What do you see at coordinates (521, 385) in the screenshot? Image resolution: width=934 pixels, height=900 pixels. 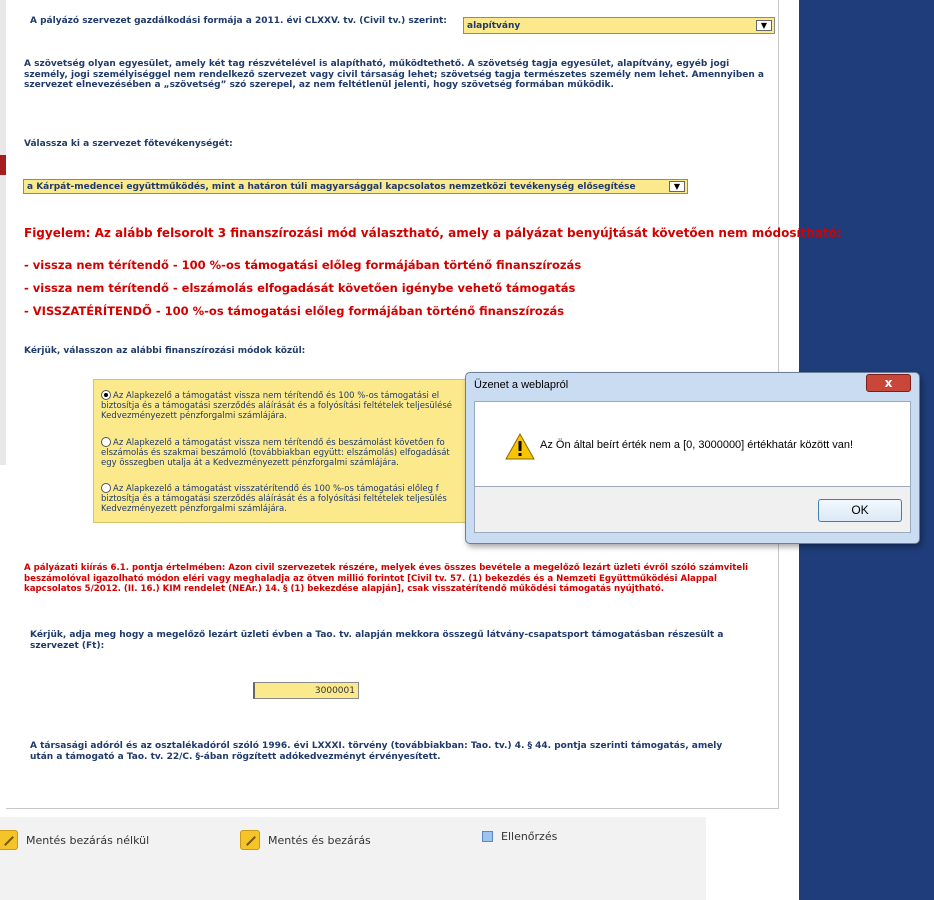 I see `dialog-title: Üzenet a weblapról` at bounding box center [521, 385].